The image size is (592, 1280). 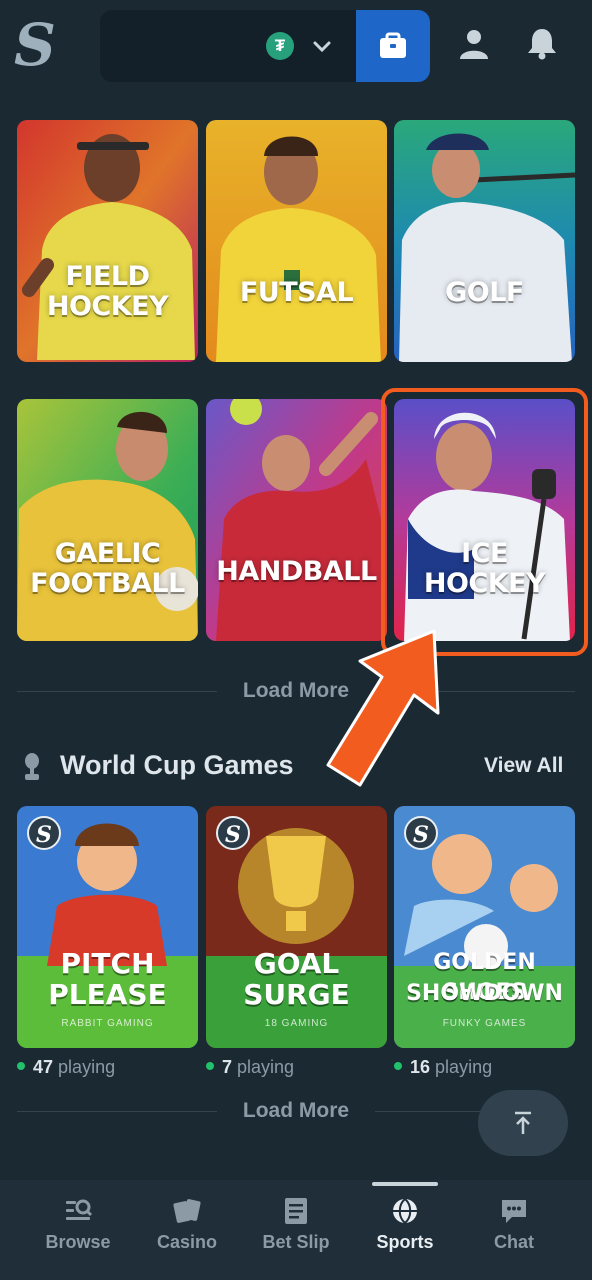 I want to click on load-more-games-button: Load More, so click(x=296, y=1111).